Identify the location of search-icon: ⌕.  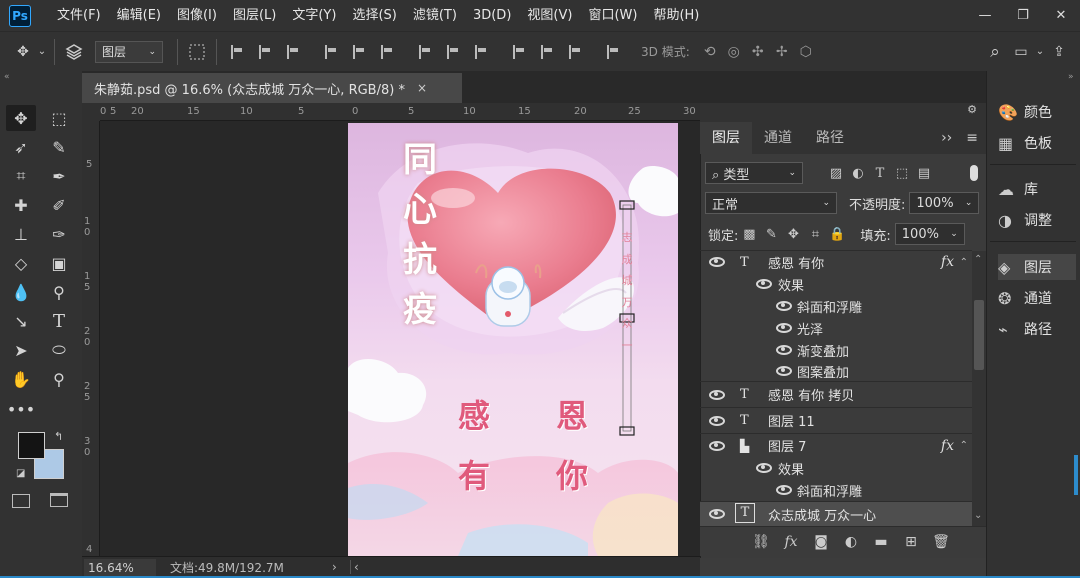
(995, 52).